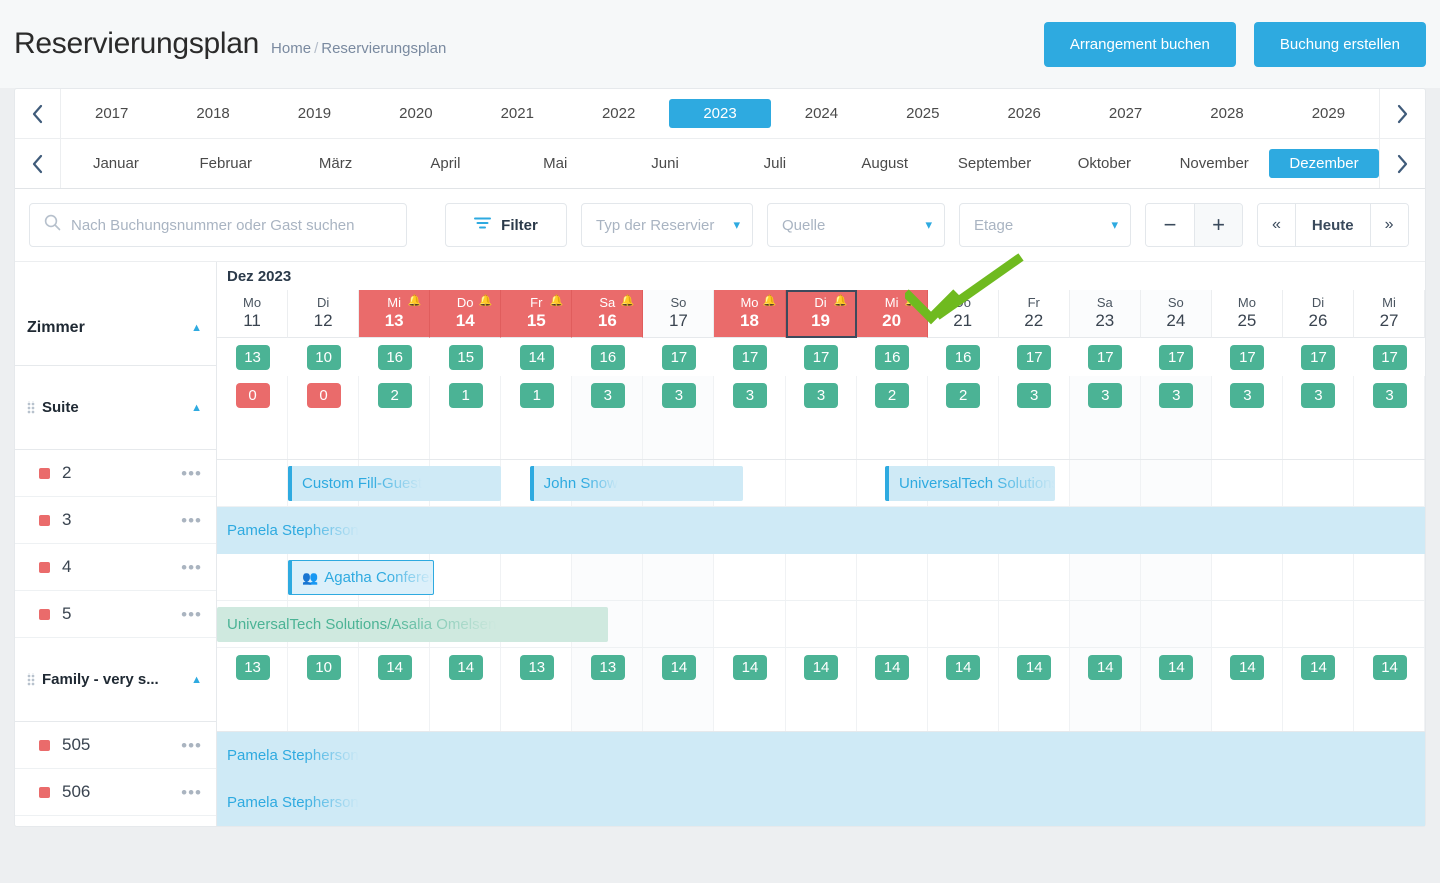 The width and height of the screenshot is (1440, 883). Describe the element at coordinates (412, 624) in the screenshot. I see `booking-bar: UniversalTech Solutions/Asalia Omelsen` at that location.